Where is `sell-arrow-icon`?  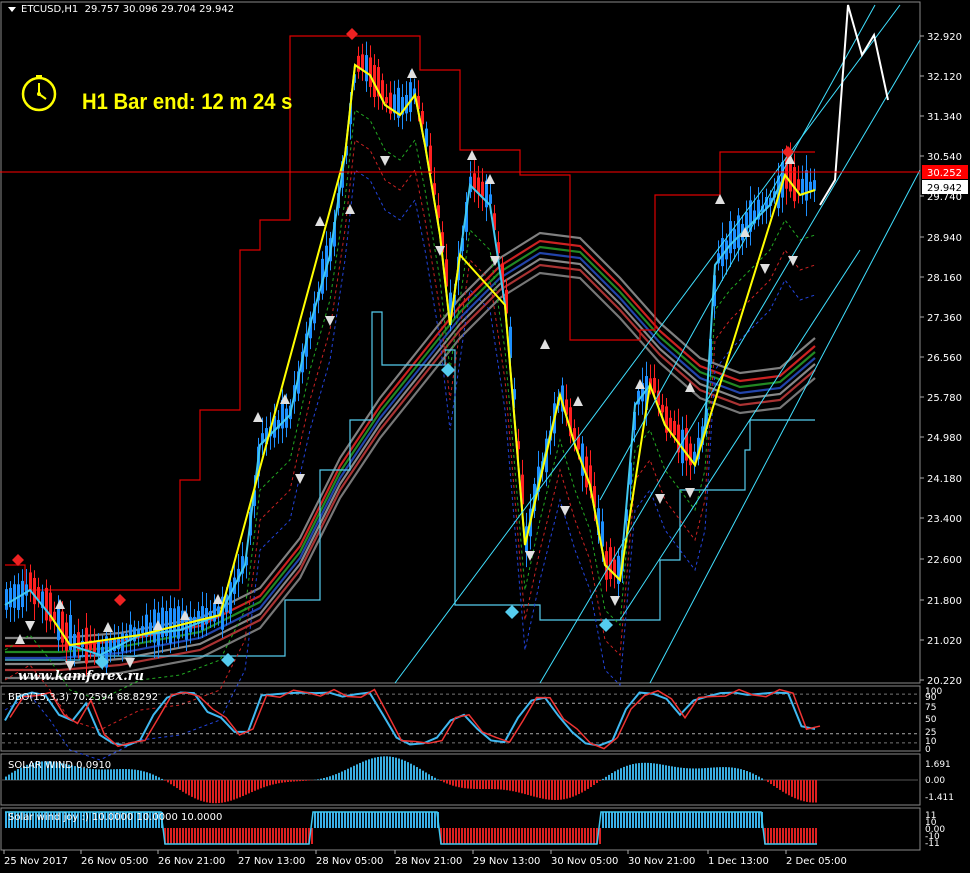 sell-arrow-icon is located at coordinates (385, 161).